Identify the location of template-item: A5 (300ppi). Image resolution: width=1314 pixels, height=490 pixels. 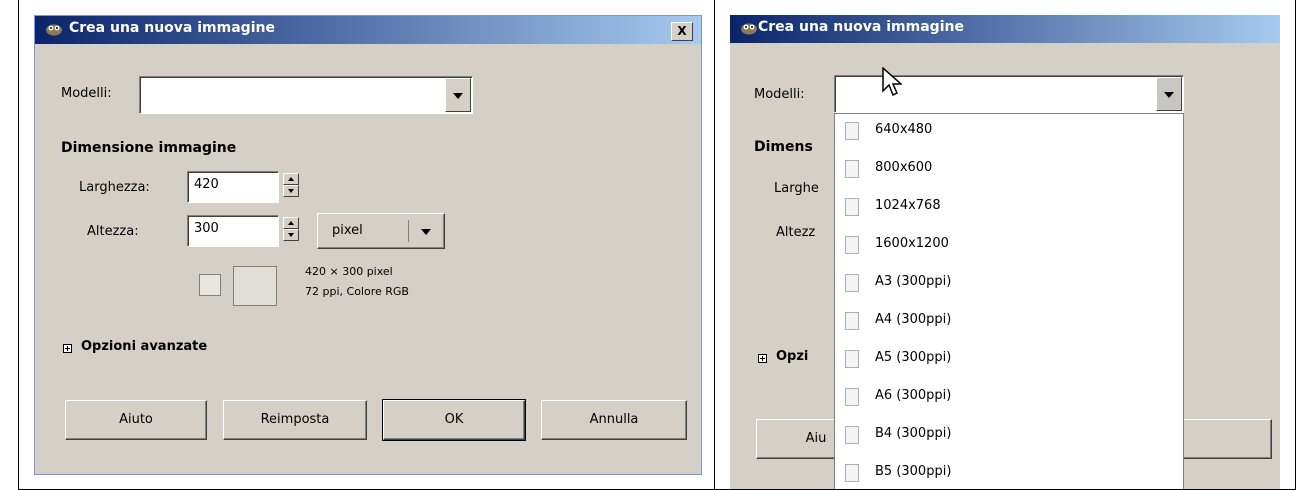
(1009, 361).